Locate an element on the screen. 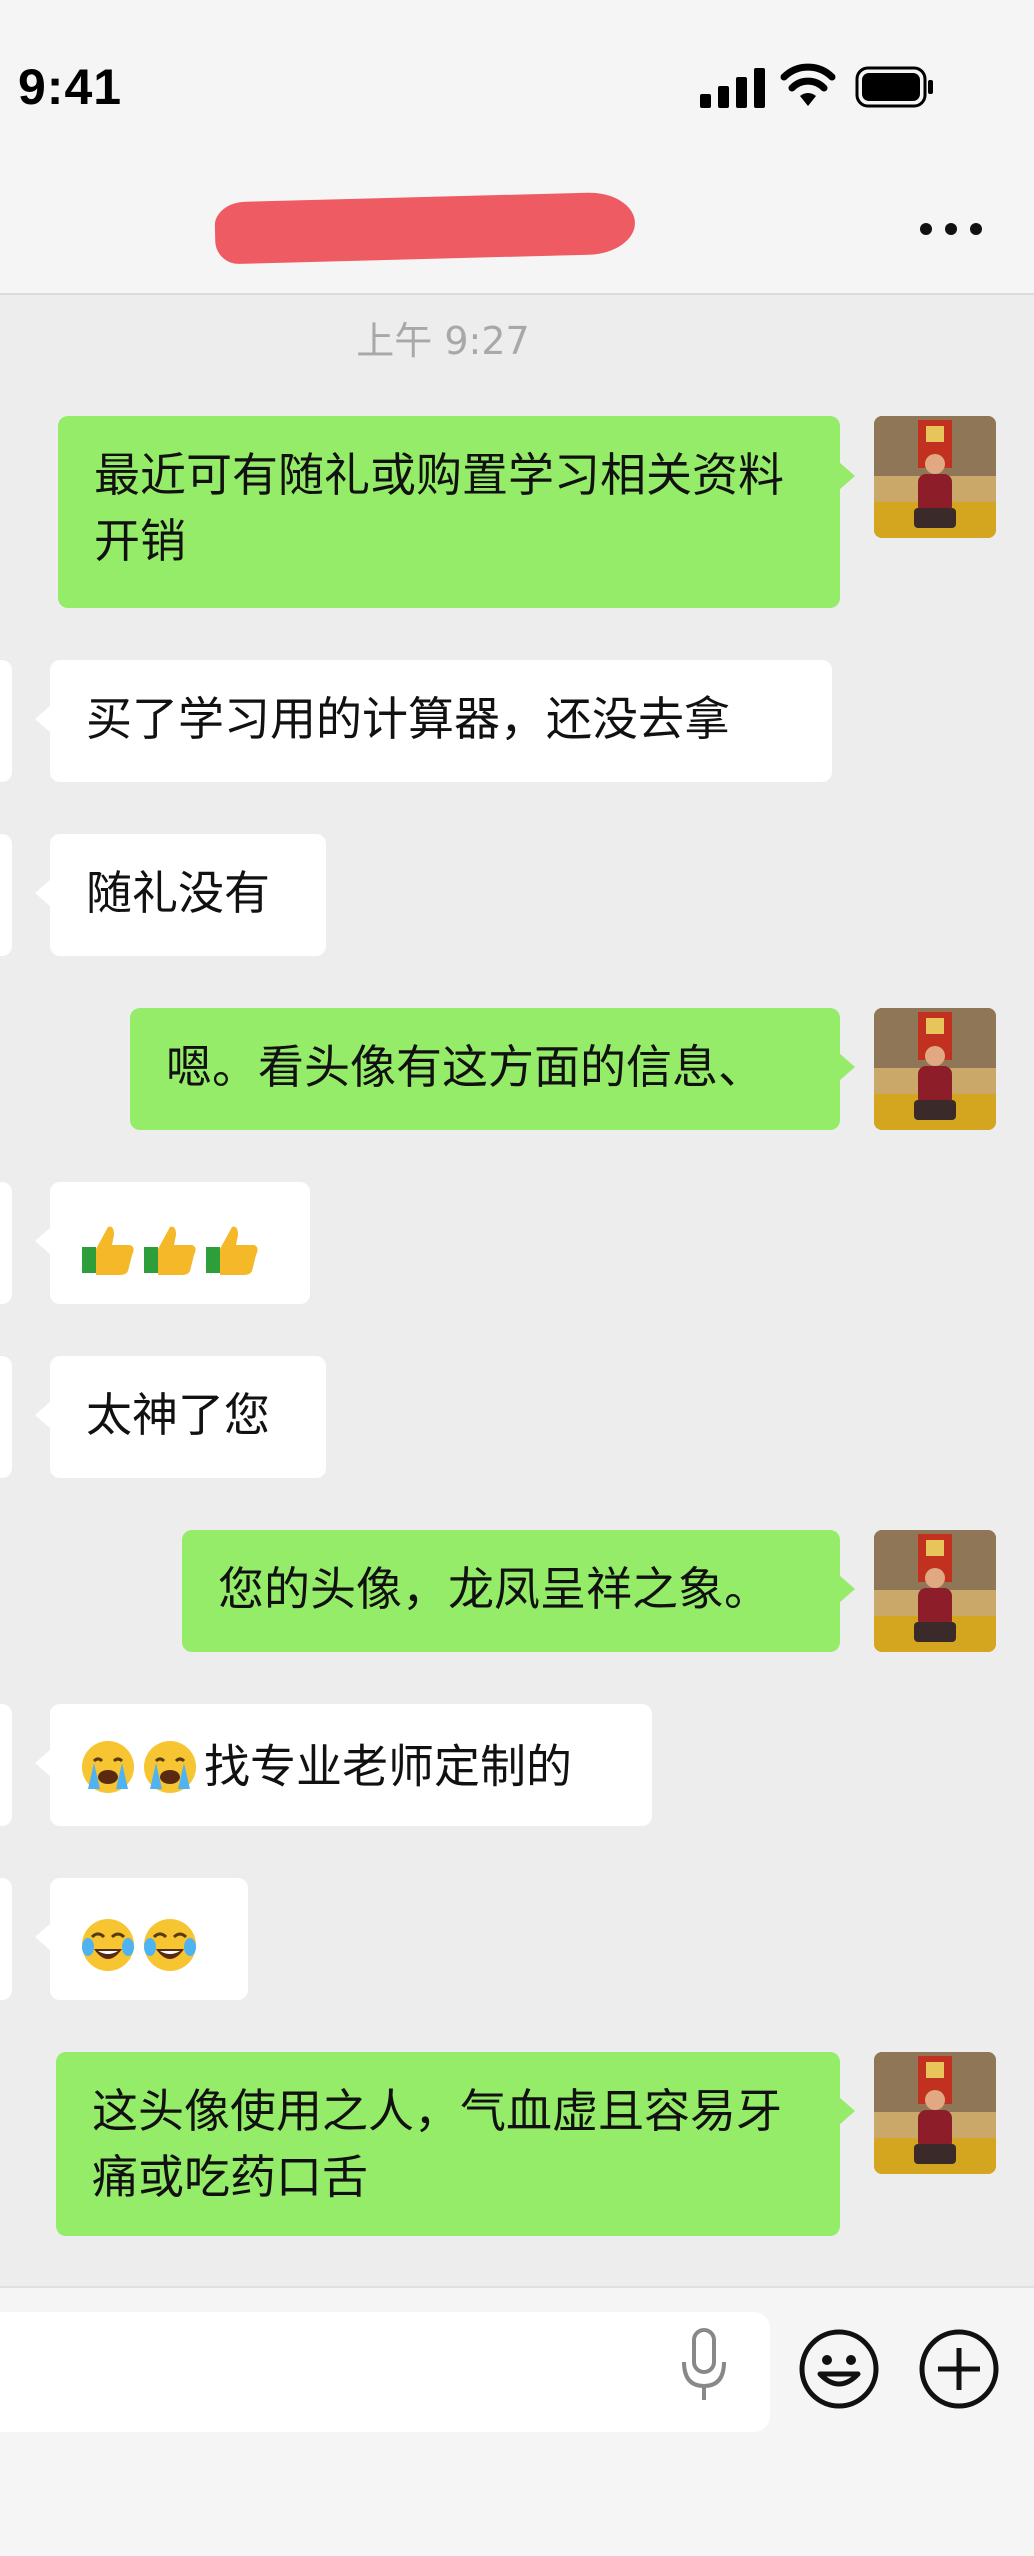 This screenshot has width=1034, height=2556. message-bubble-sent: 嗯。看头像有这方面的信息、 is located at coordinates (485, 1069).